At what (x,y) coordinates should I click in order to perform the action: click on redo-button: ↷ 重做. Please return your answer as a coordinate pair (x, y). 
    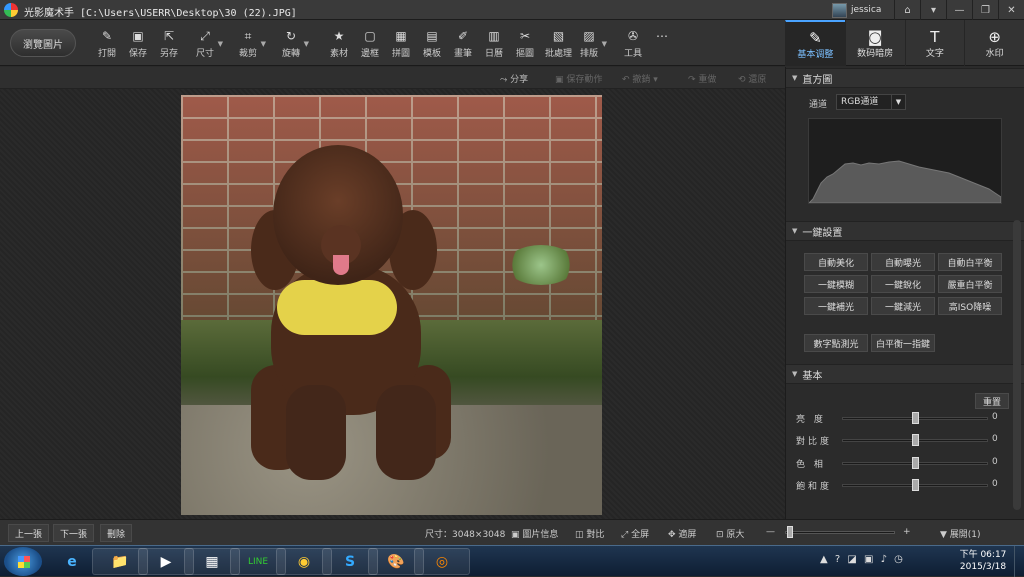
    Looking at the image, I should click on (702, 78).